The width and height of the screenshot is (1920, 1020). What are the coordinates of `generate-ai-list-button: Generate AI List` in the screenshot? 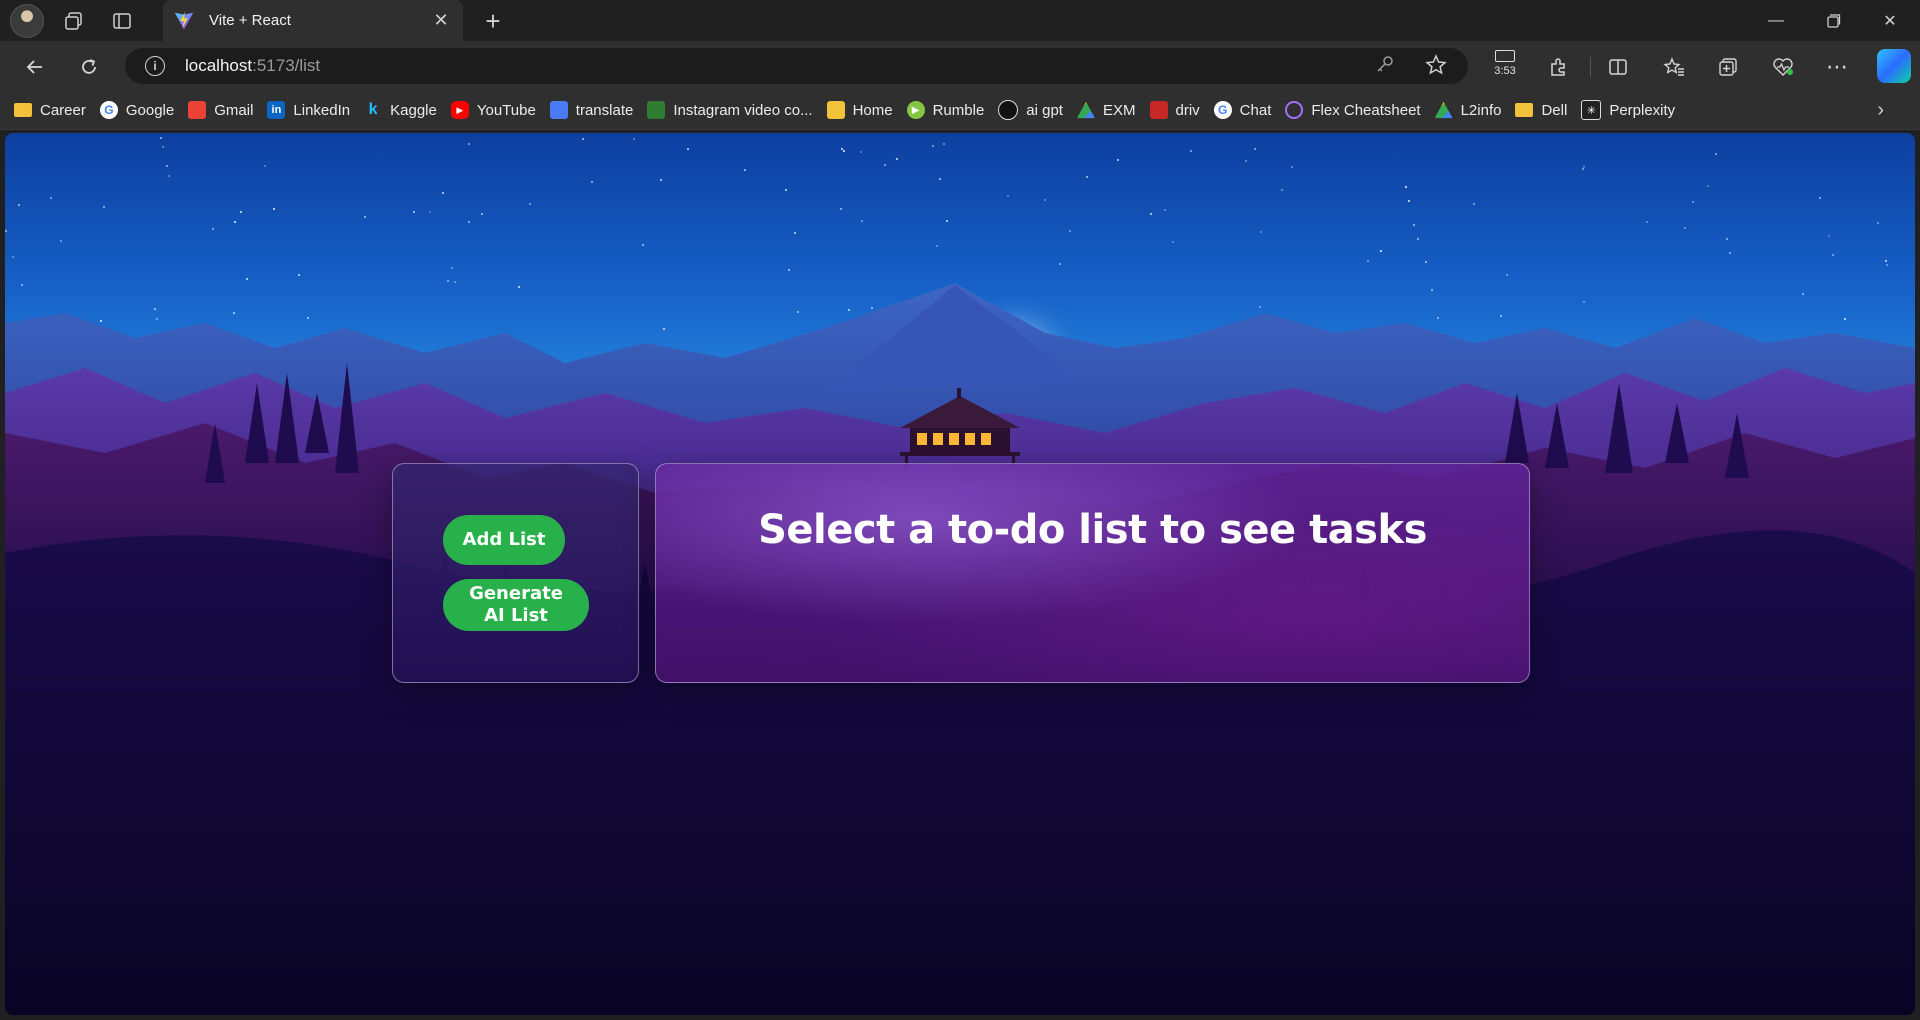 It's located at (516, 605).